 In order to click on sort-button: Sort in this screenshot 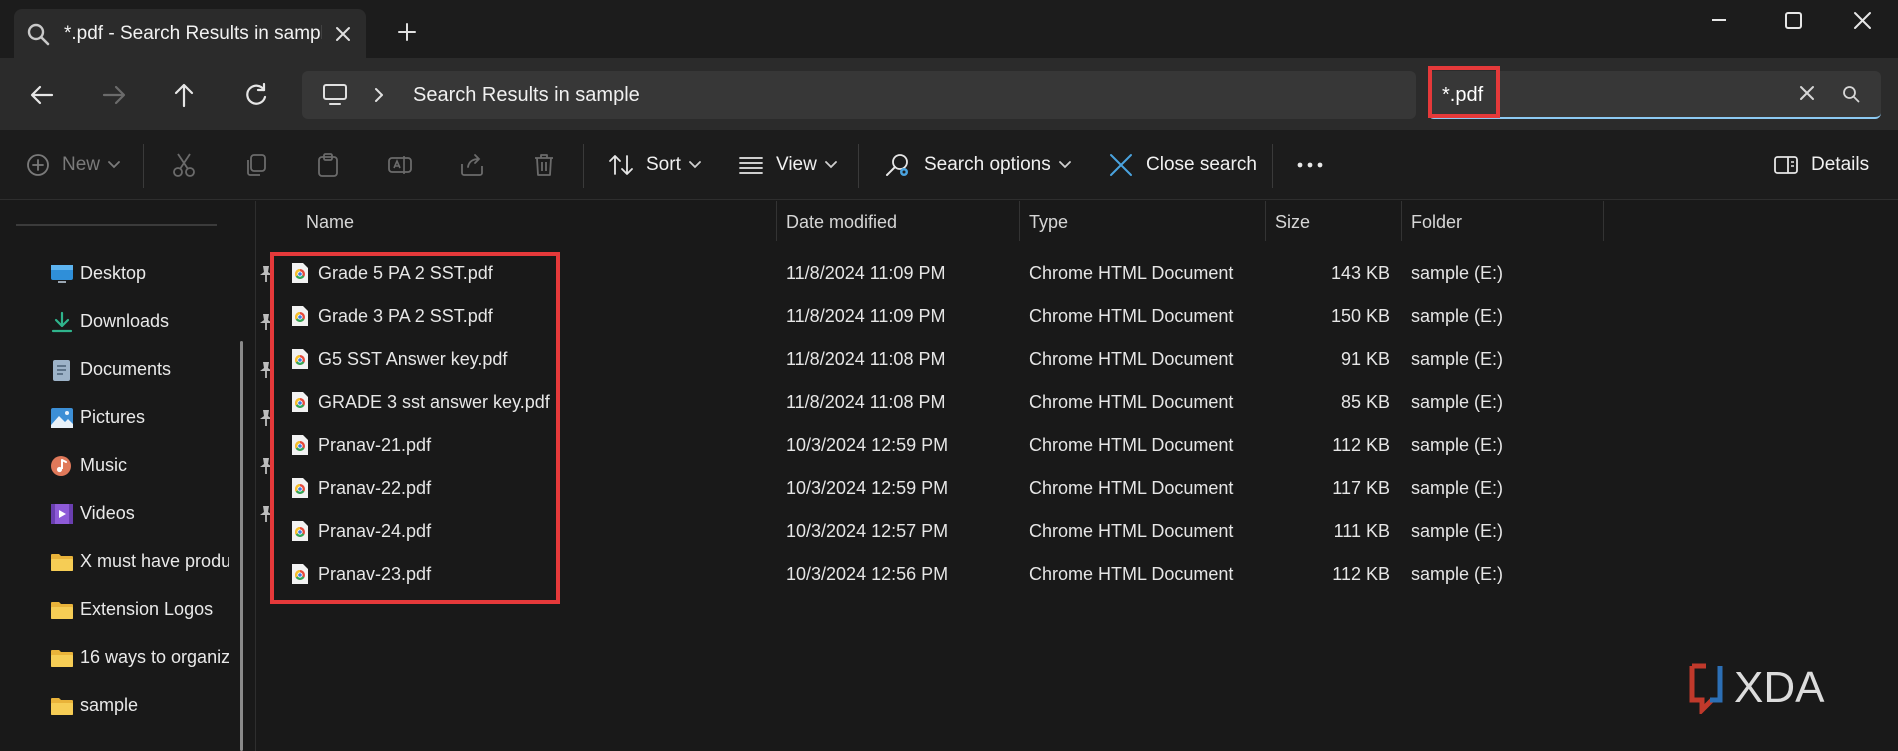, I will do `click(654, 165)`.